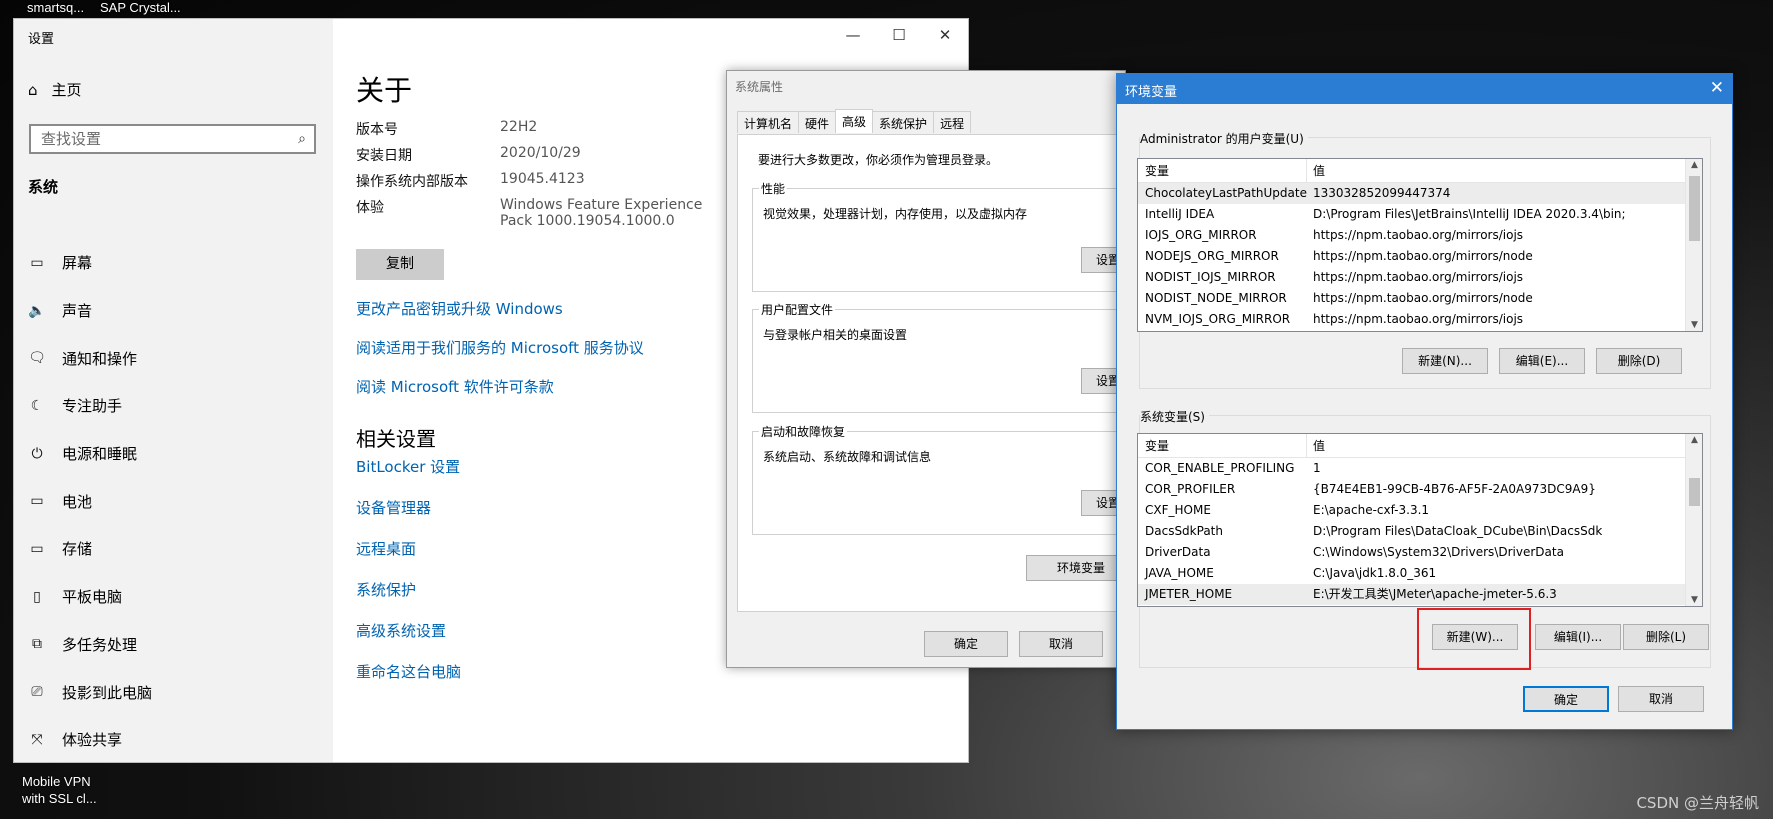 The width and height of the screenshot is (1773, 819). Describe the element at coordinates (90, 454) in the screenshot. I see `sidebar-item: ⏻ 电源和睡眠` at that location.